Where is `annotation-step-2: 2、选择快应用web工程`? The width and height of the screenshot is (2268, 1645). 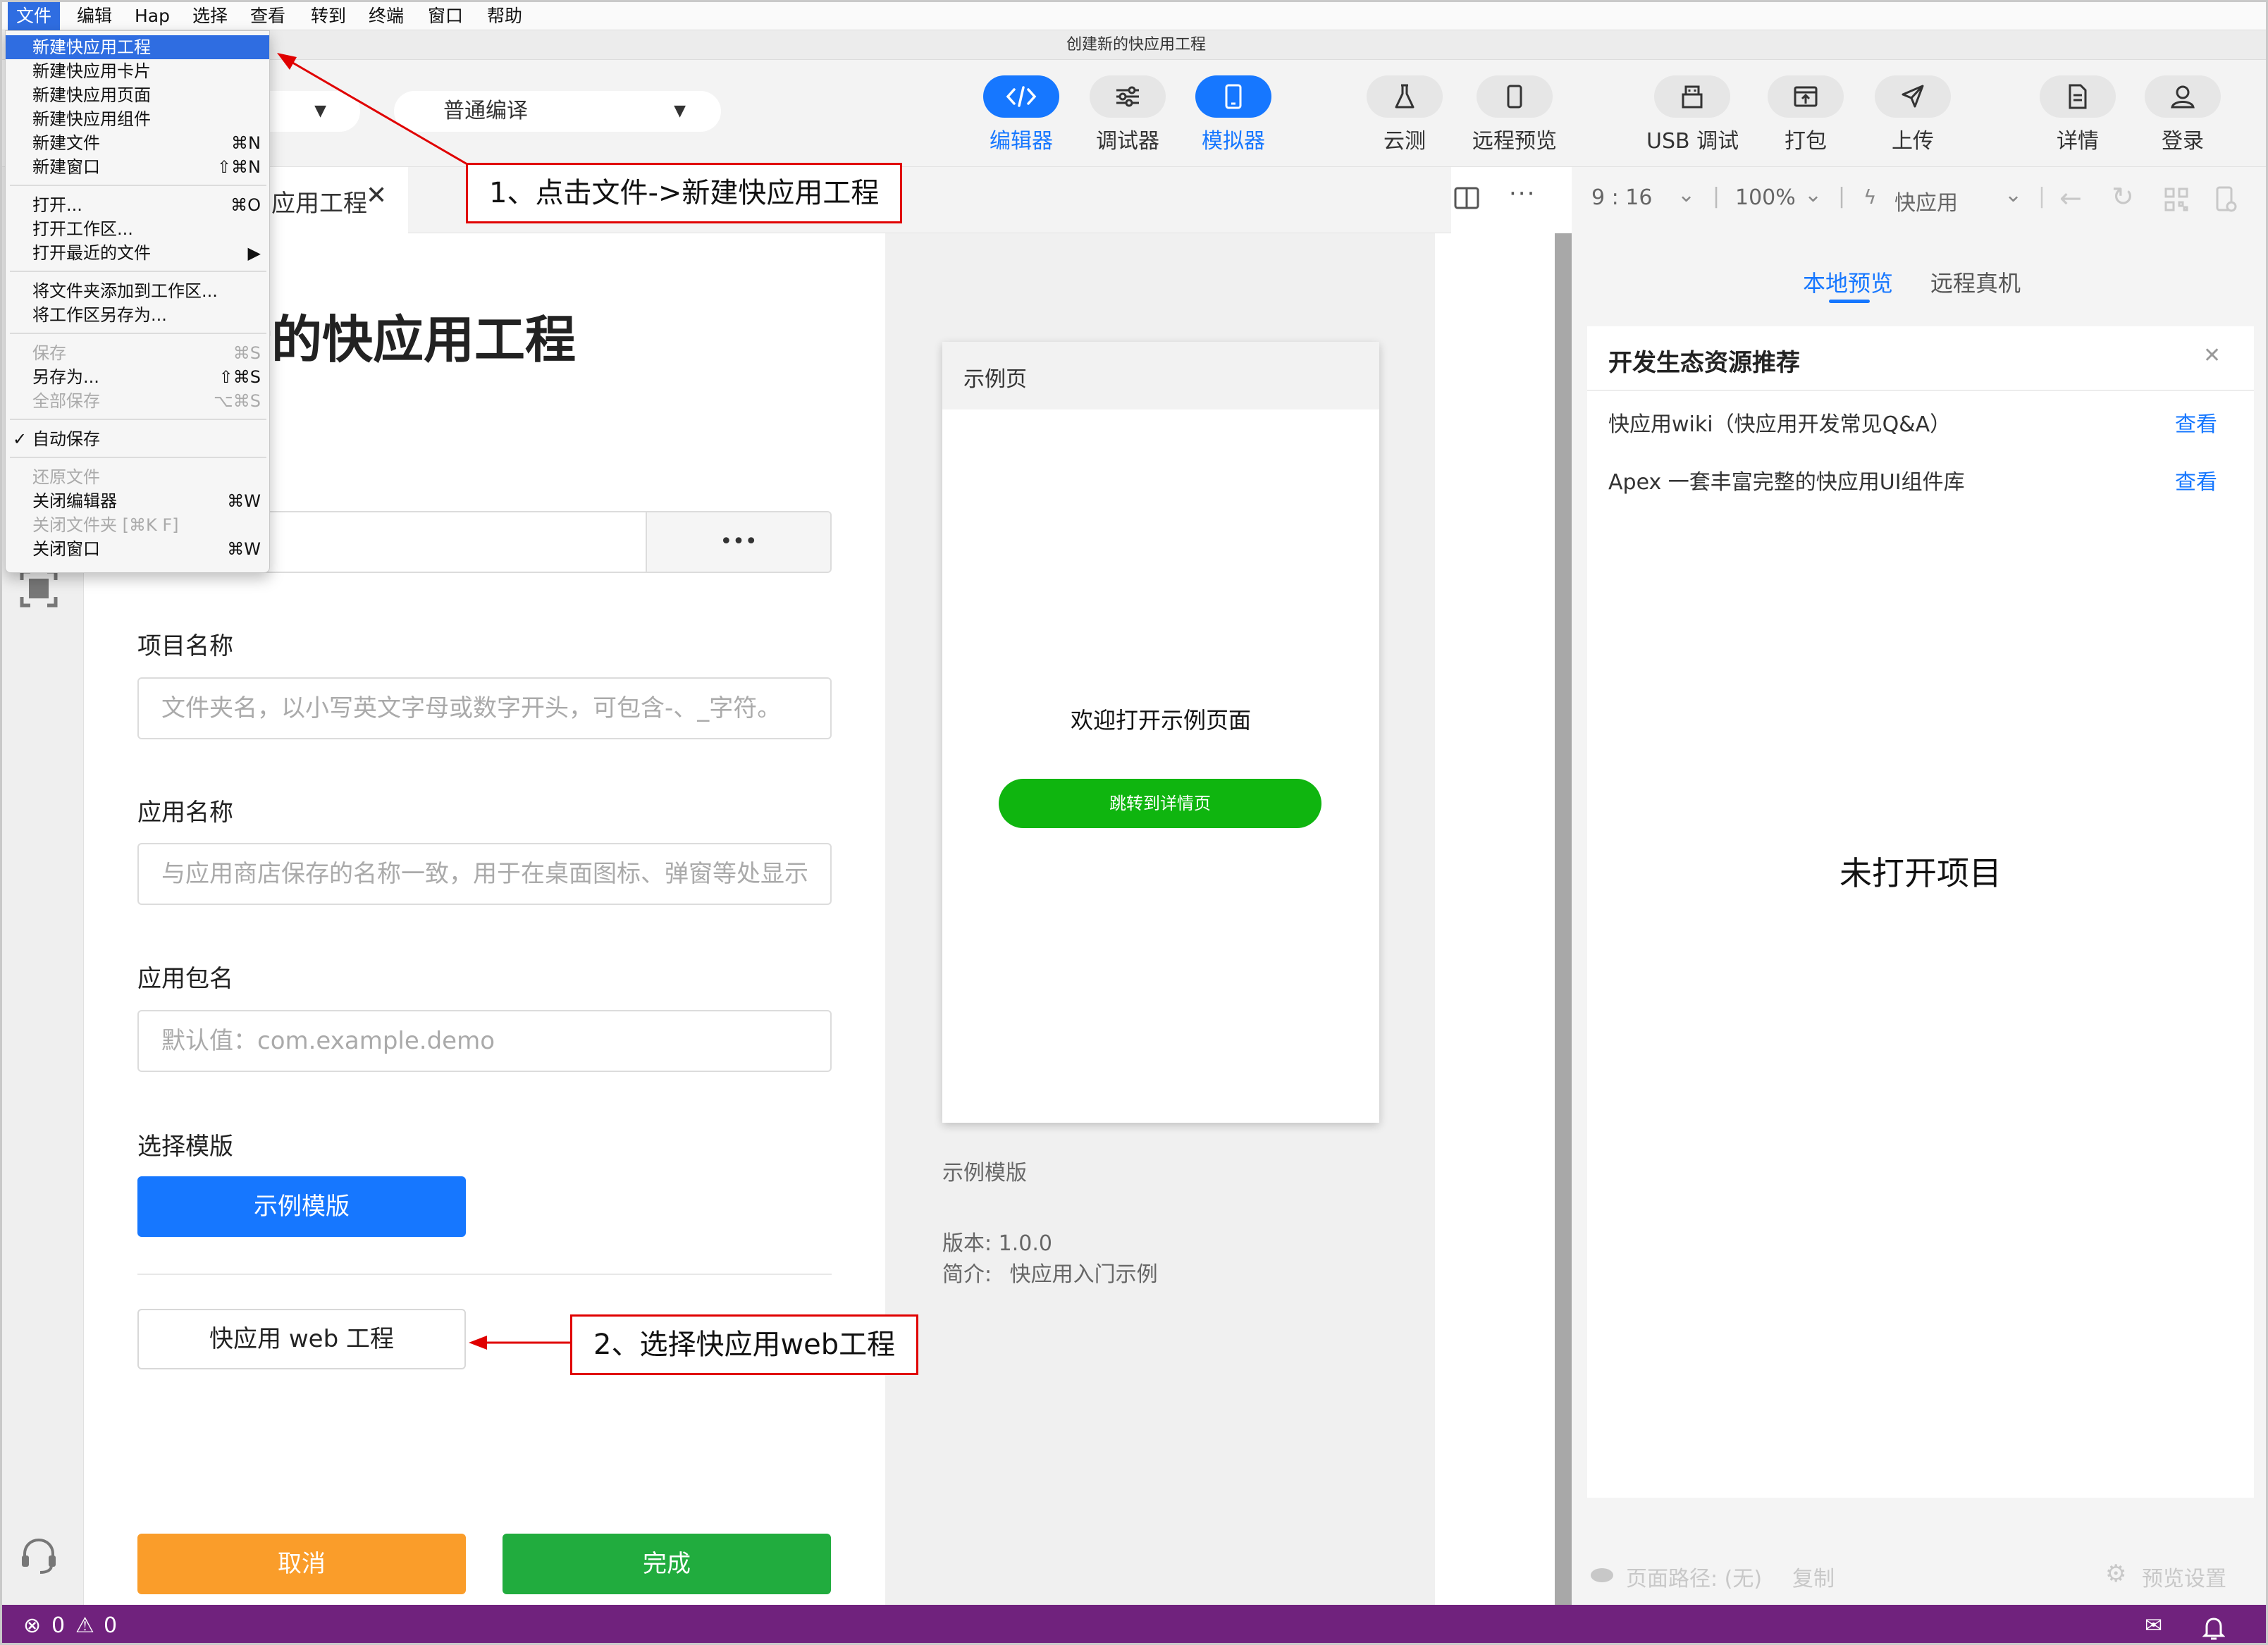
annotation-step-2: 2、选择快应用web工程 is located at coordinates (744, 1344).